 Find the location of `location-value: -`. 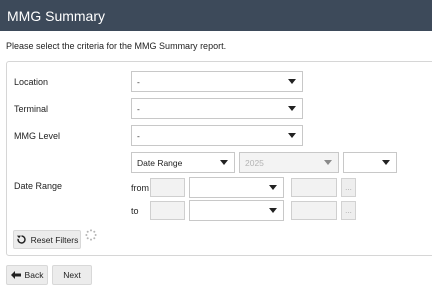

location-value: - is located at coordinates (138, 81).